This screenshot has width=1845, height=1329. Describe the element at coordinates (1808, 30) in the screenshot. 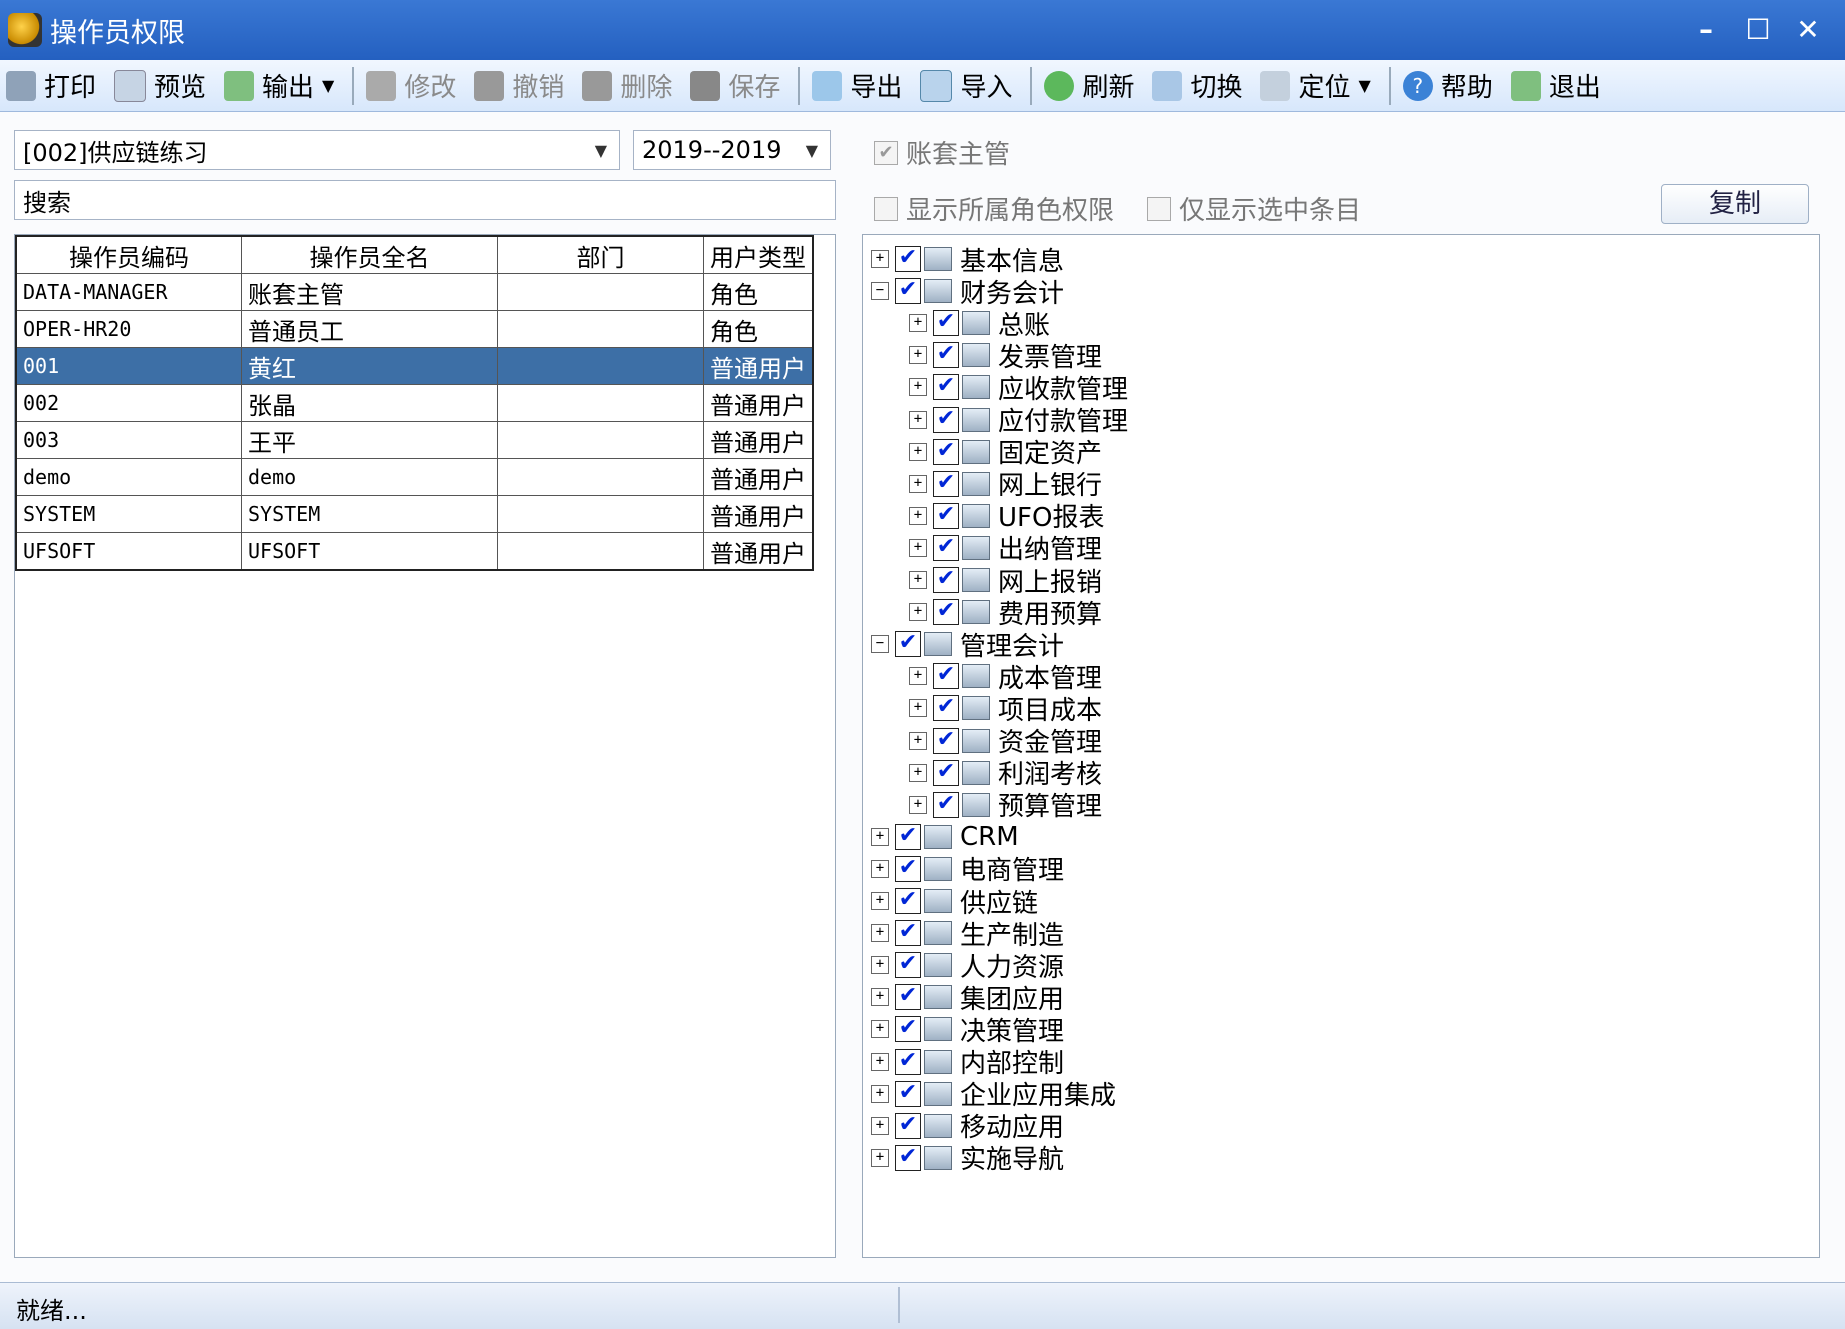

I see `close-icon: ✕` at that location.